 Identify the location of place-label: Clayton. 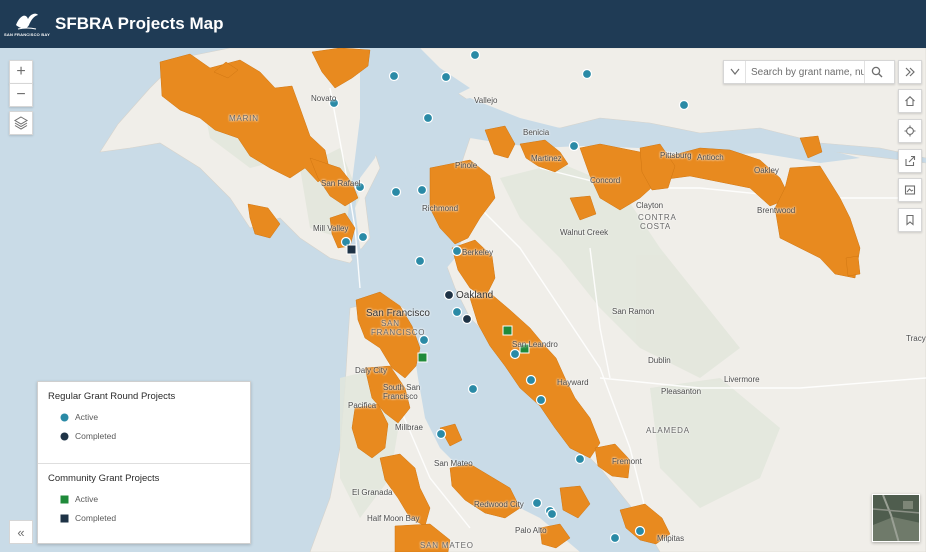
(650, 205).